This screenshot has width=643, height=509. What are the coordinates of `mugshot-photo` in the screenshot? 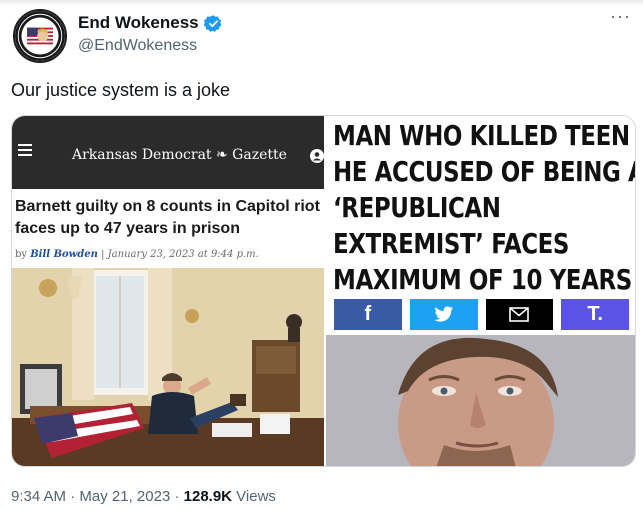 It's located at (480, 400).